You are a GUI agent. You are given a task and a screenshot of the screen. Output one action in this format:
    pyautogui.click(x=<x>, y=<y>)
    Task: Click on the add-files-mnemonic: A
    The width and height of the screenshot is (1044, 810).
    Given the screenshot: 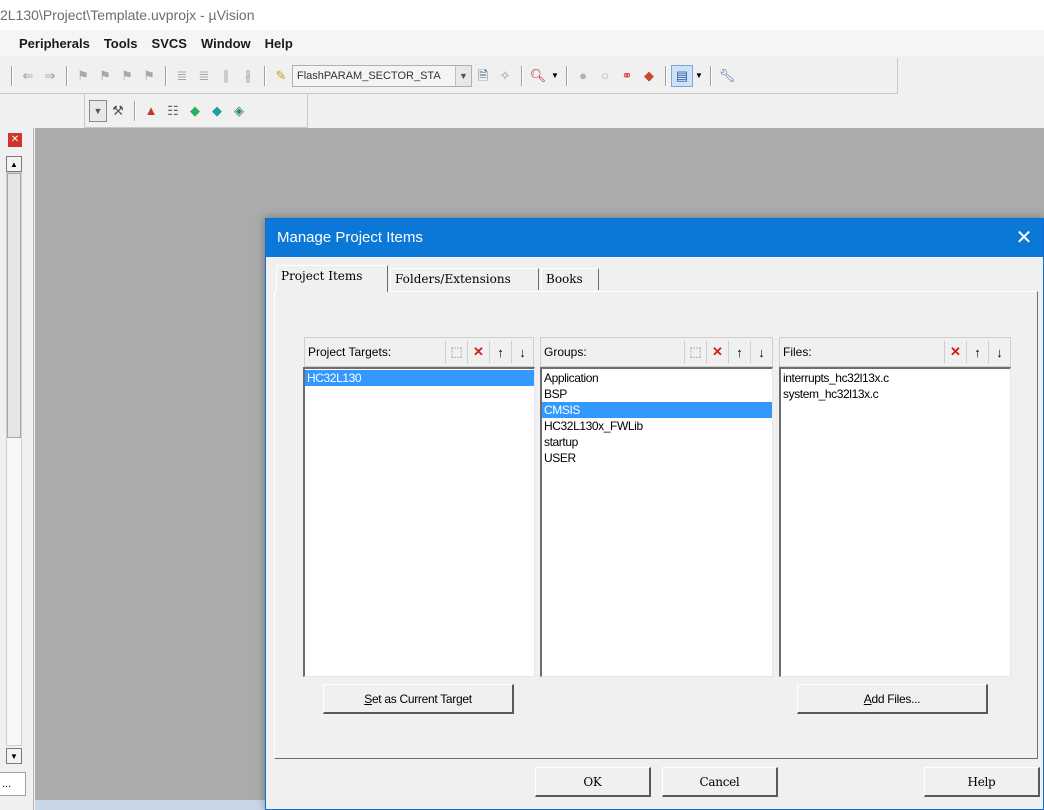 What is the action you would take?
    pyautogui.click(x=867, y=698)
    